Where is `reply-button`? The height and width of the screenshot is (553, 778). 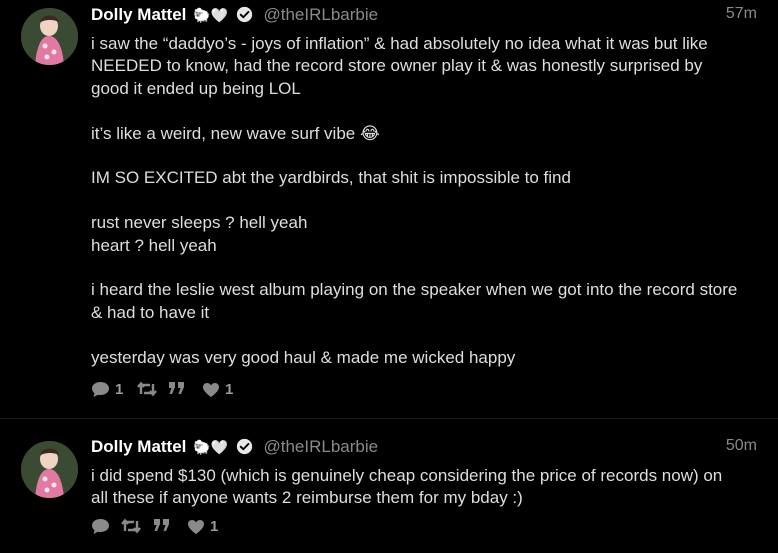
reply-button is located at coordinates (103, 526).